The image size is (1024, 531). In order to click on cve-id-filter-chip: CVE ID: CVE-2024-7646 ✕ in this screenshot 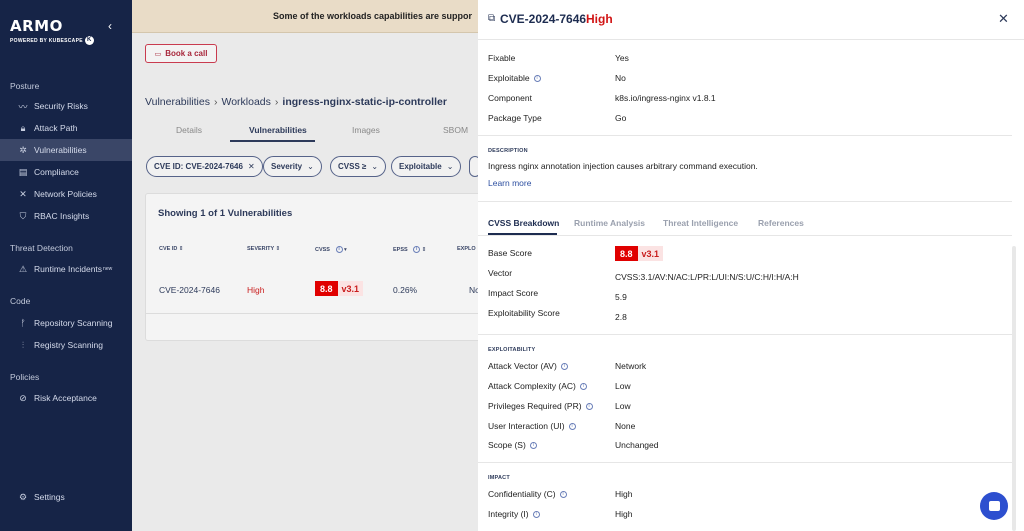, I will do `click(204, 166)`.